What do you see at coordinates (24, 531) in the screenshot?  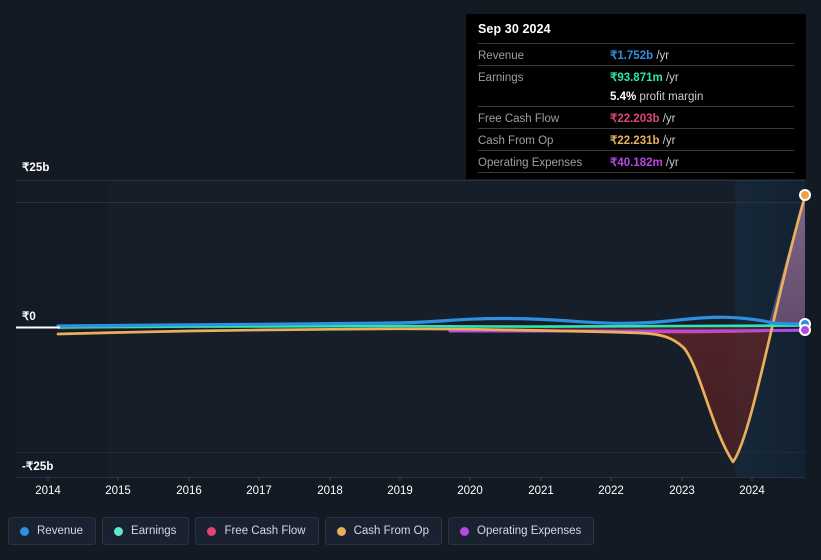 I see `legend-dot-revenue-icon` at bounding box center [24, 531].